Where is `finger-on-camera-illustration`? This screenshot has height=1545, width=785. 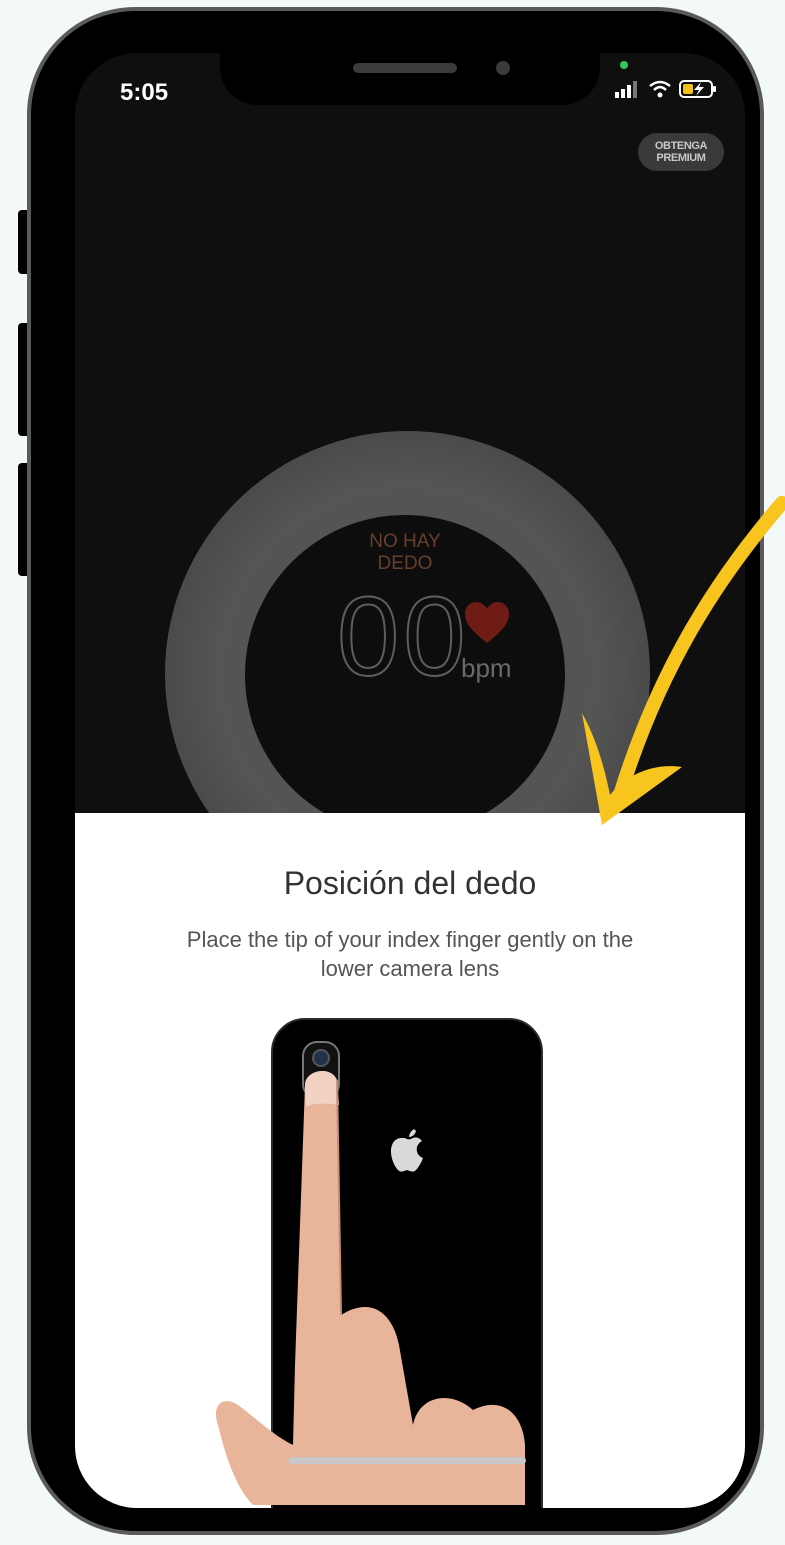
finger-on-camera-illustration is located at coordinates (379, 1263).